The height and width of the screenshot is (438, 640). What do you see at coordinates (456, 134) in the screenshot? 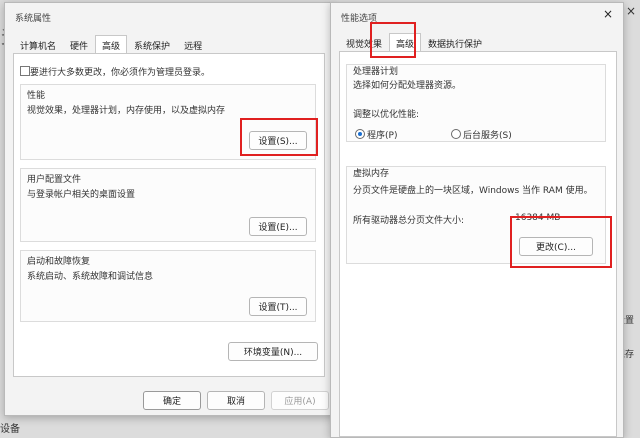
I see `background-services-radio` at bounding box center [456, 134].